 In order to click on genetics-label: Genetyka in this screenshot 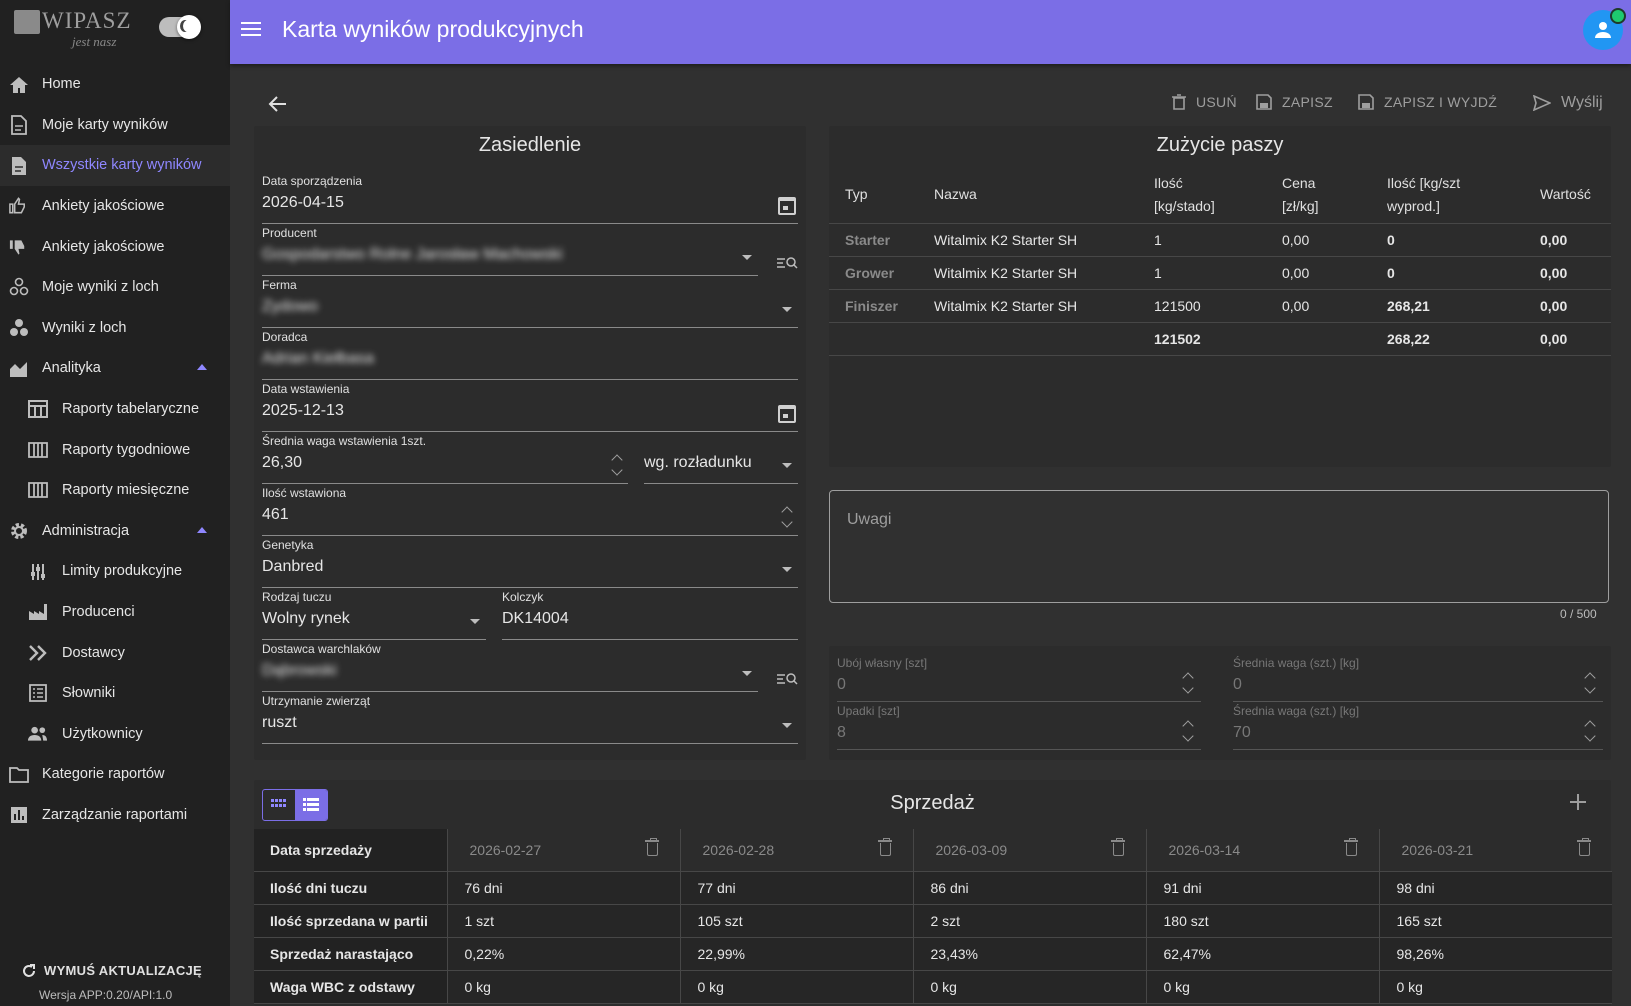, I will do `click(288, 545)`.